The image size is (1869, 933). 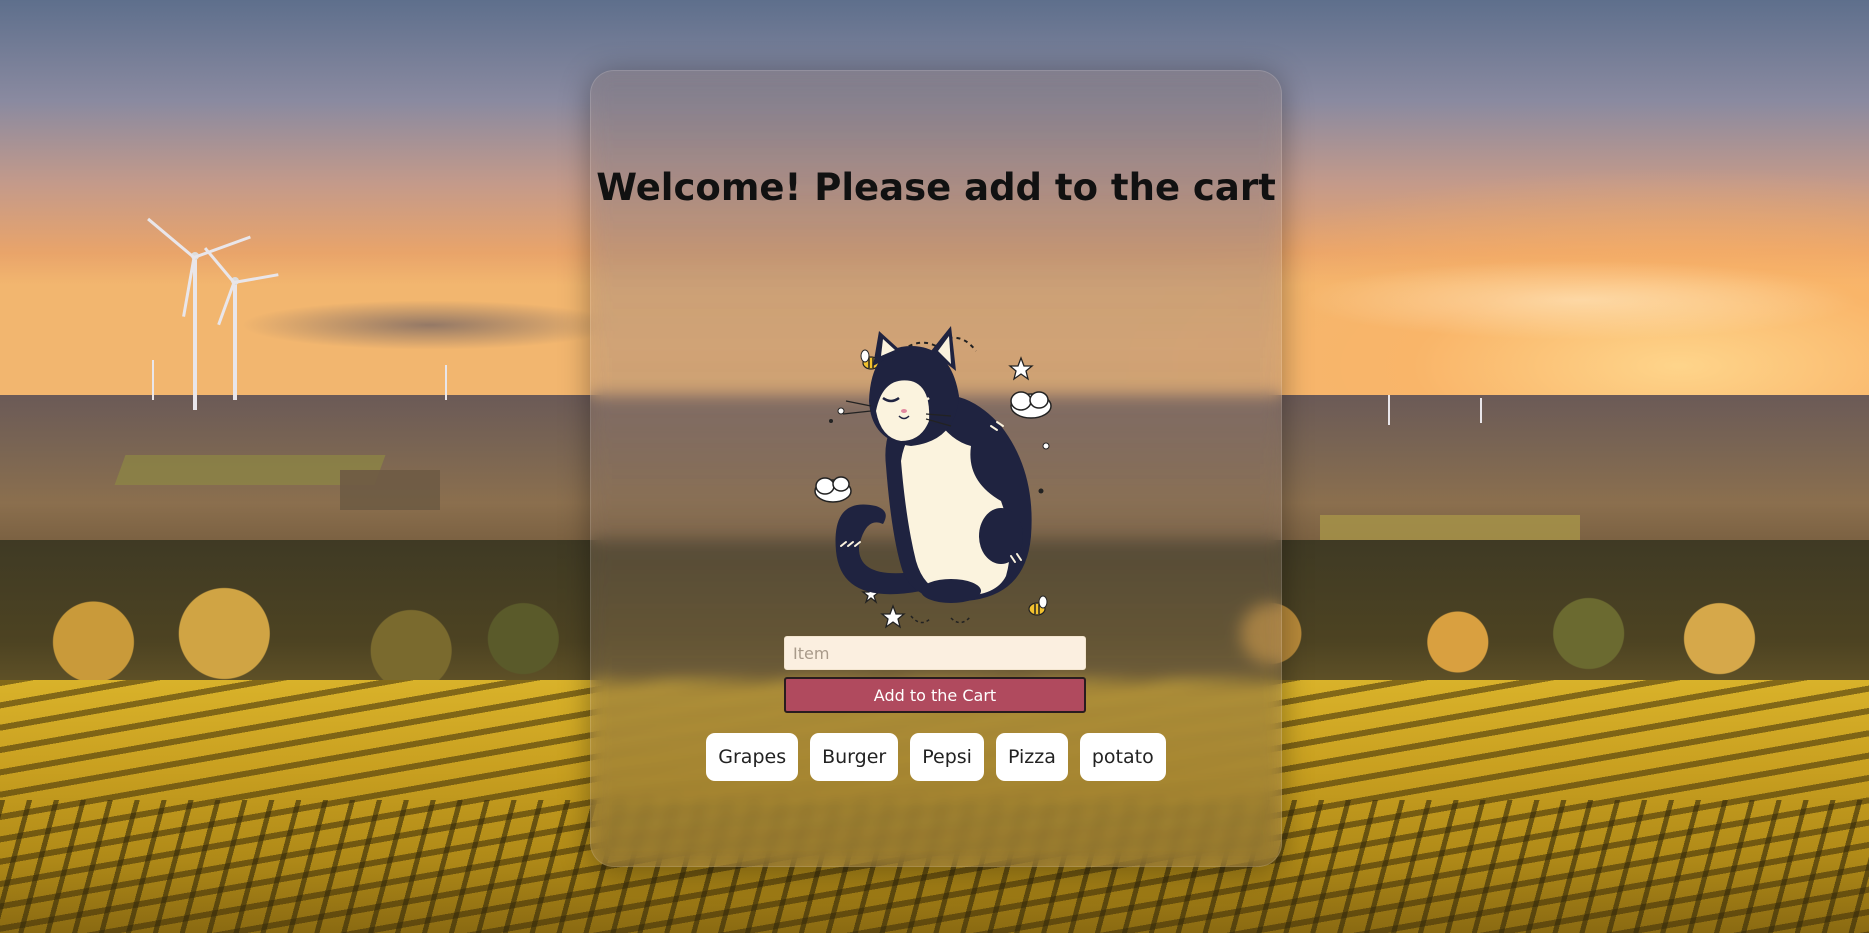 What do you see at coordinates (1031, 757) in the screenshot?
I see `cart-item-pizza: Pizza` at bounding box center [1031, 757].